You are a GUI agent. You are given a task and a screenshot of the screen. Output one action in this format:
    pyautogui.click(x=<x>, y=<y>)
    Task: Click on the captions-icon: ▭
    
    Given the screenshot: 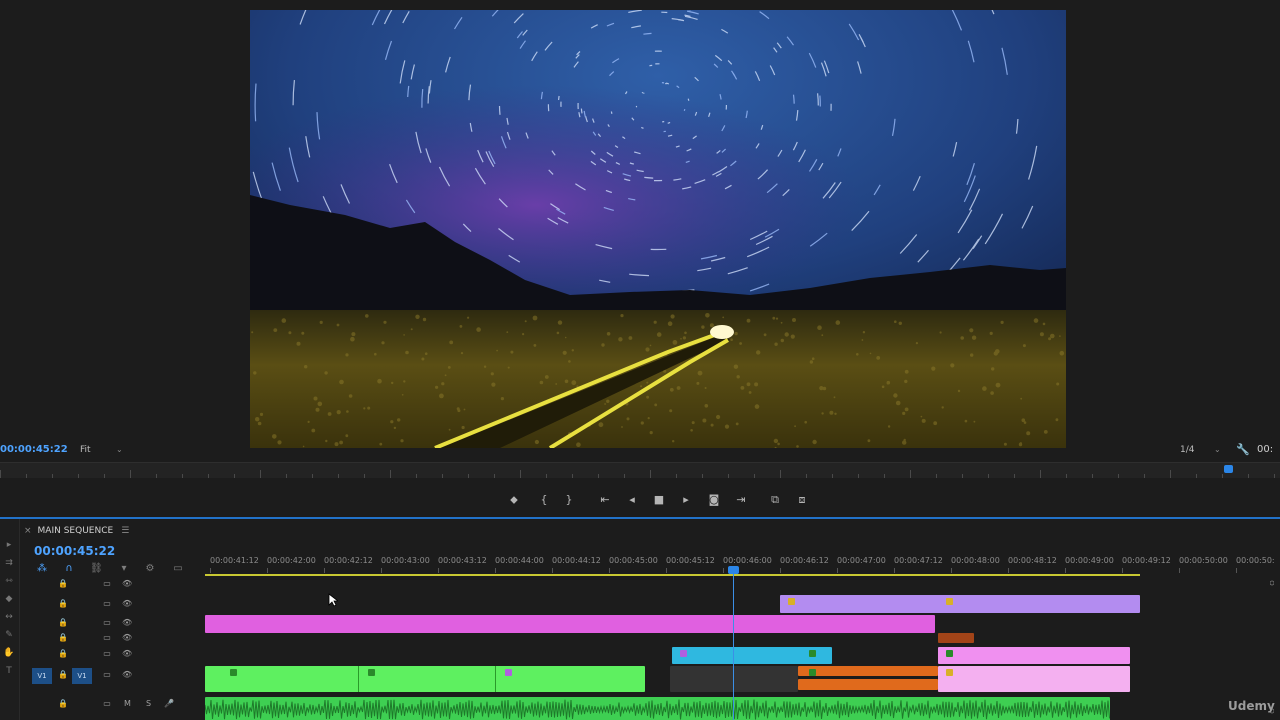 What is the action you would take?
    pyautogui.click(x=178, y=569)
    